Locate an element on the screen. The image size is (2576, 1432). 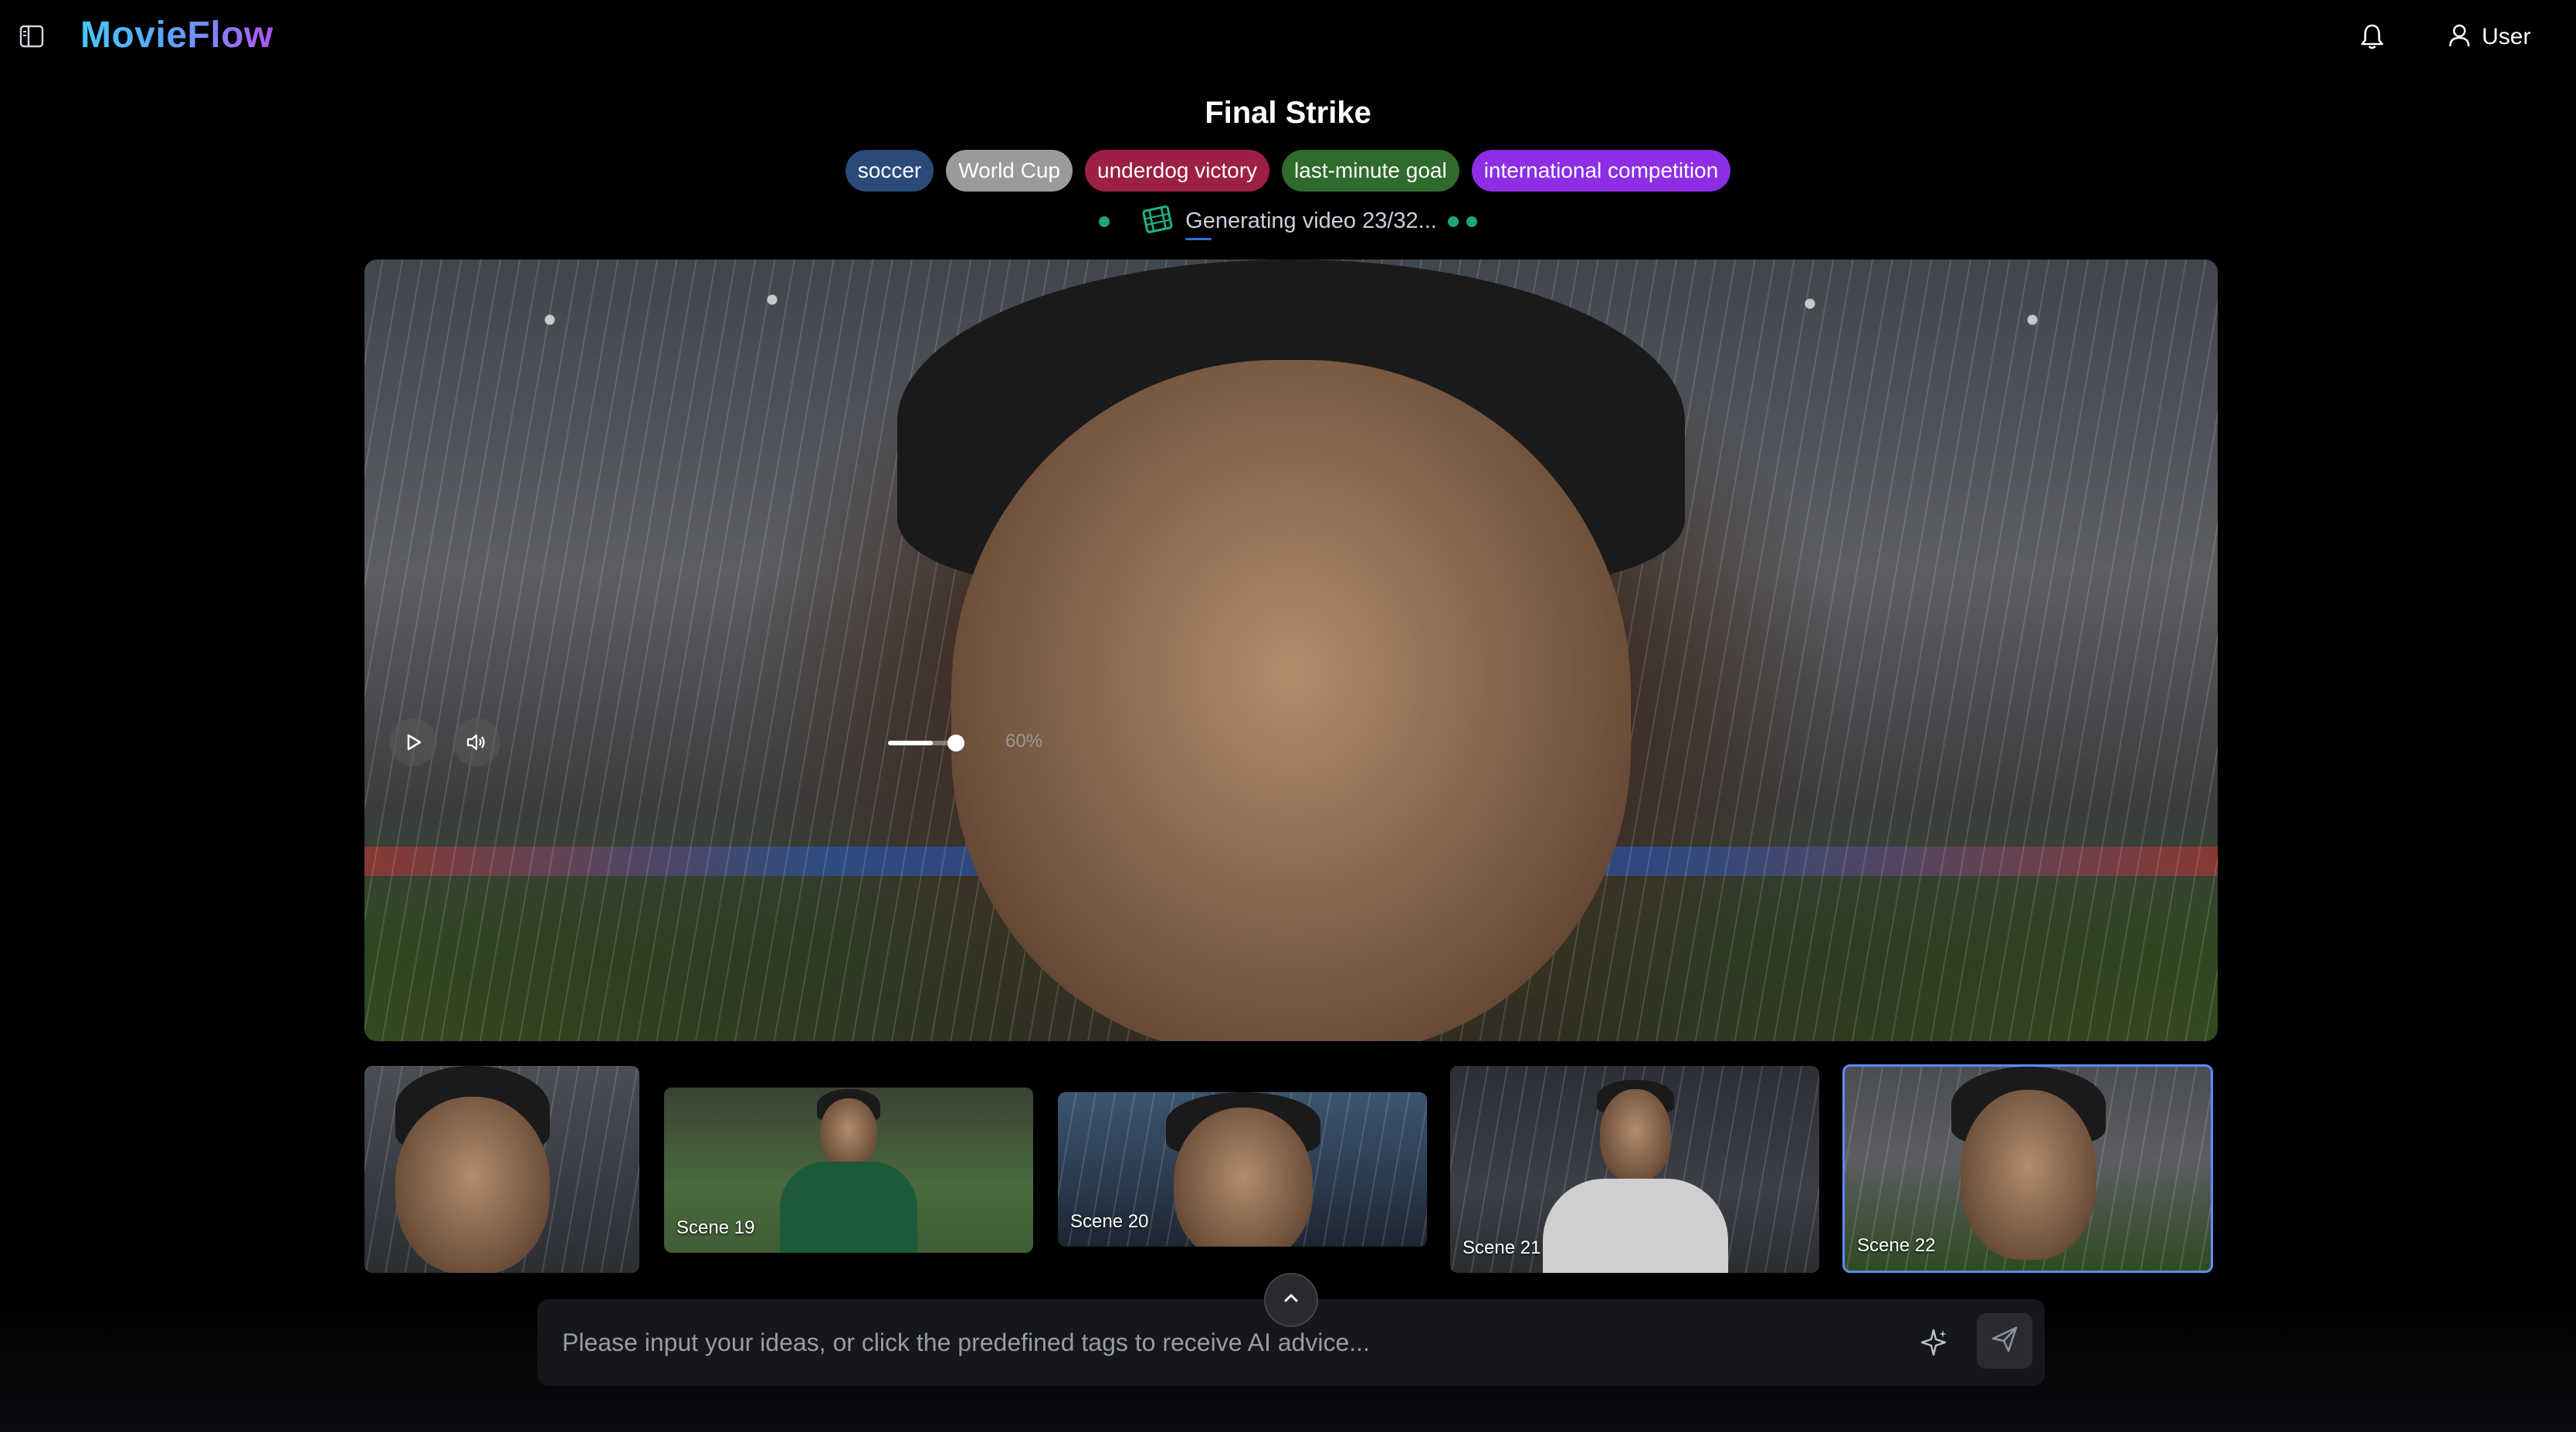
user-label: User is located at coordinates (2506, 36).